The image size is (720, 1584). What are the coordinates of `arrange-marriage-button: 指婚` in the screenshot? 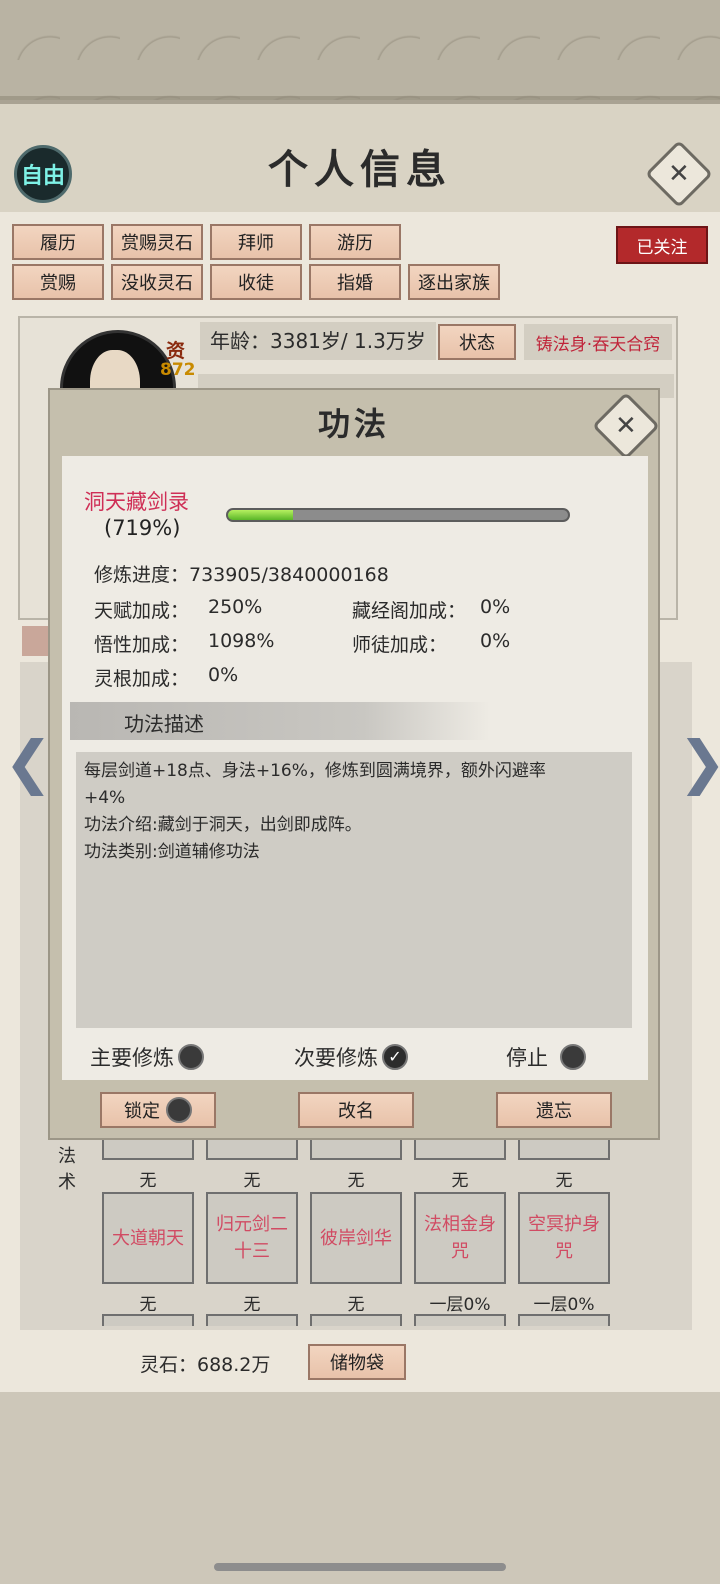 It's located at (355, 282).